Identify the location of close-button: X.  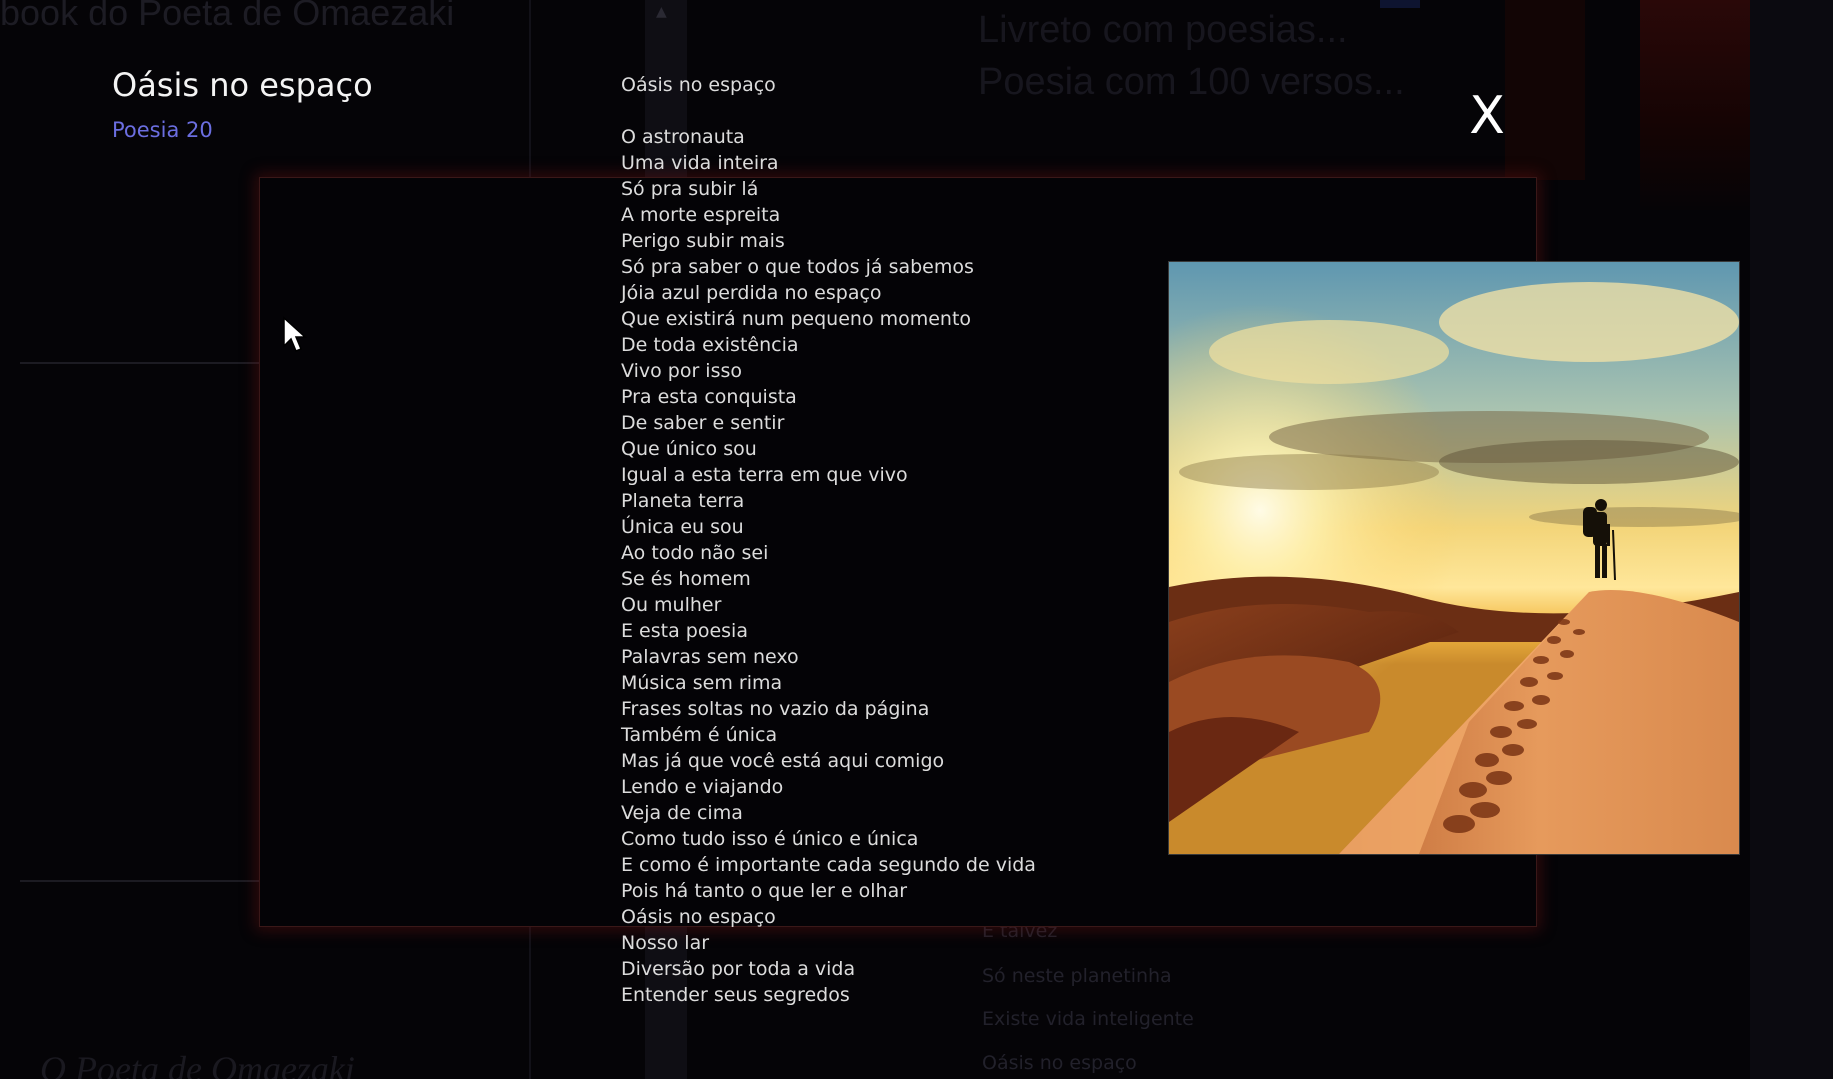
(1487, 116).